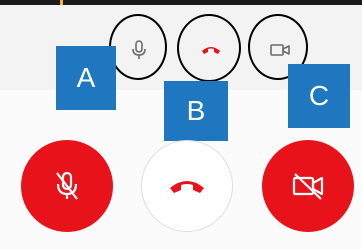 The width and height of the screenshot is (362, 249). I want to click on mini-hang-up-button, so click(209, 48).